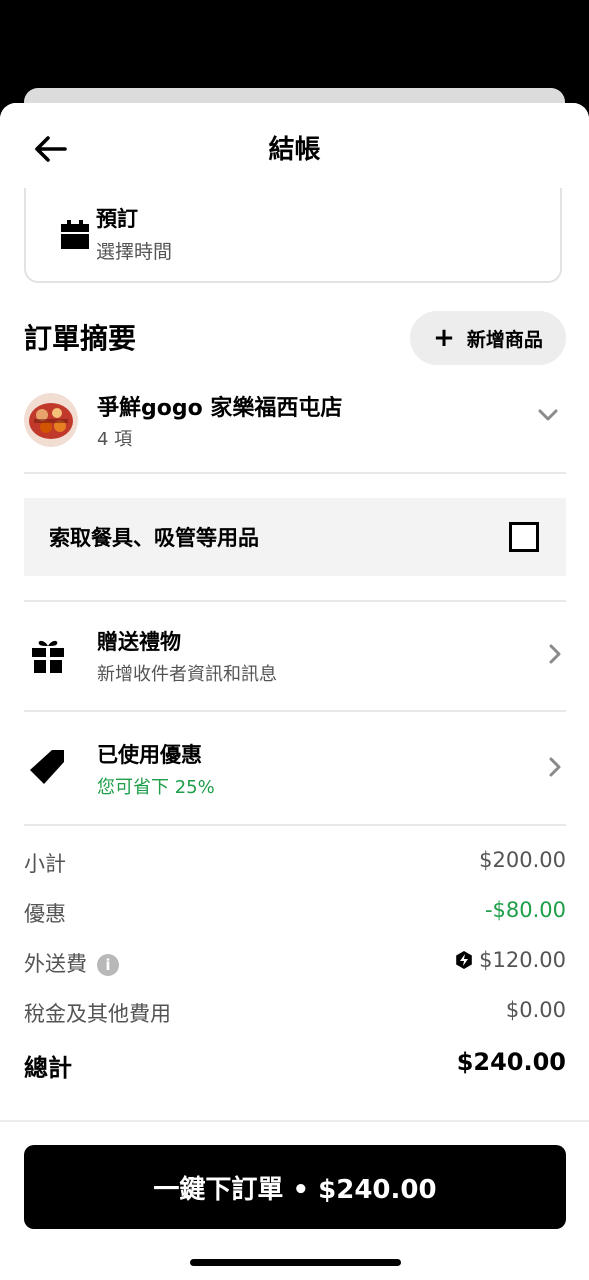 The width and height of the screenshot is (589, 1280). I want to click on total-label: 總計, so click(48, 1068).